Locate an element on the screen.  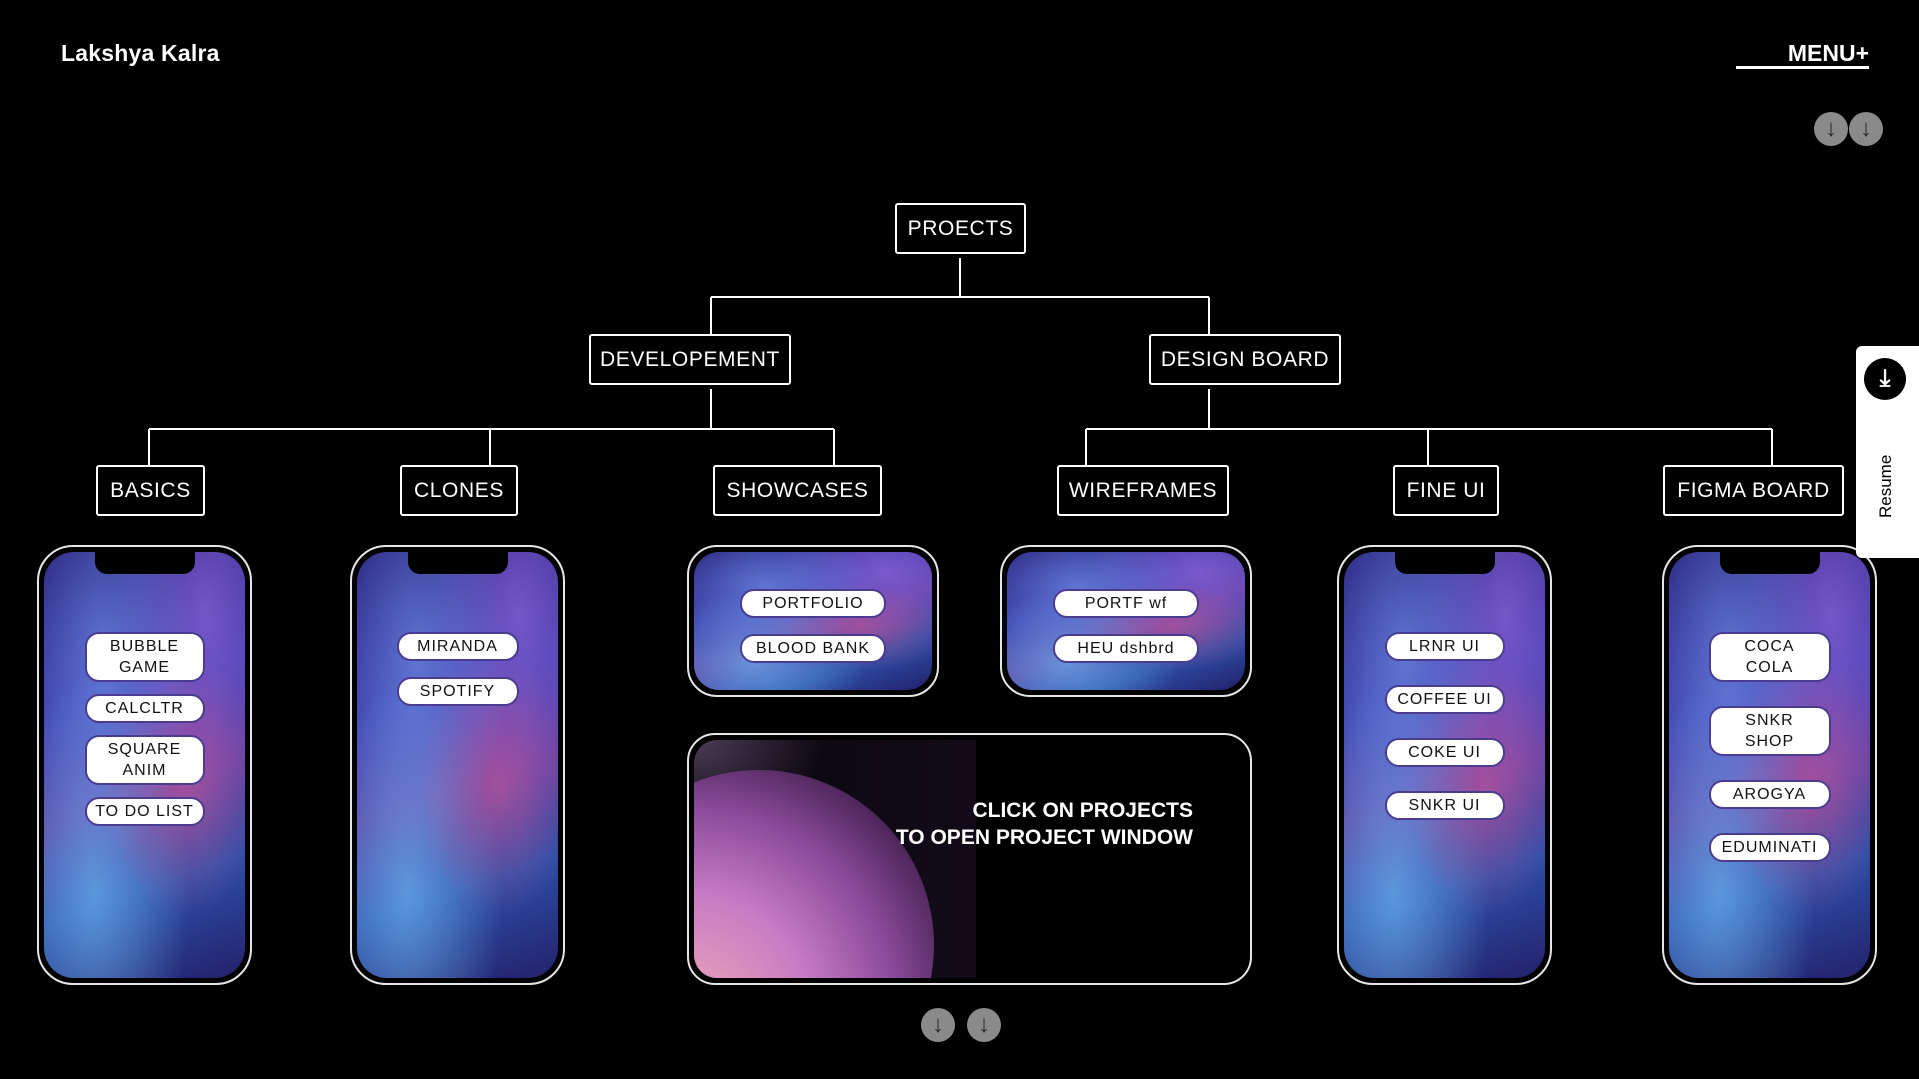
project-to-do-list: TO DO LIST is located at coordinates (144, 811).